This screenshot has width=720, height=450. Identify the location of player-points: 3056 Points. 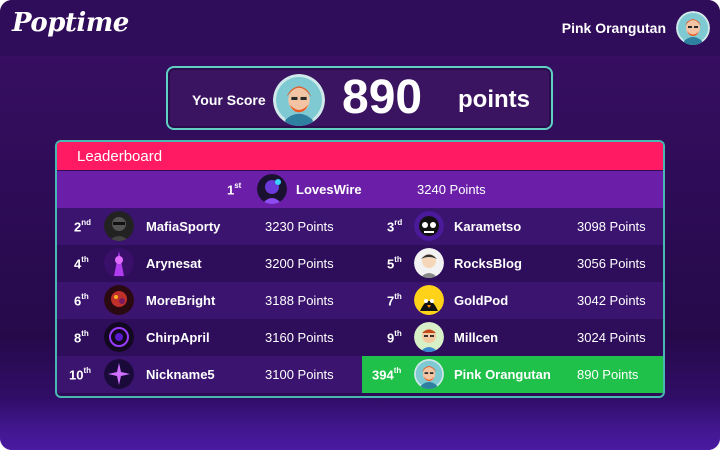
(611, 263).